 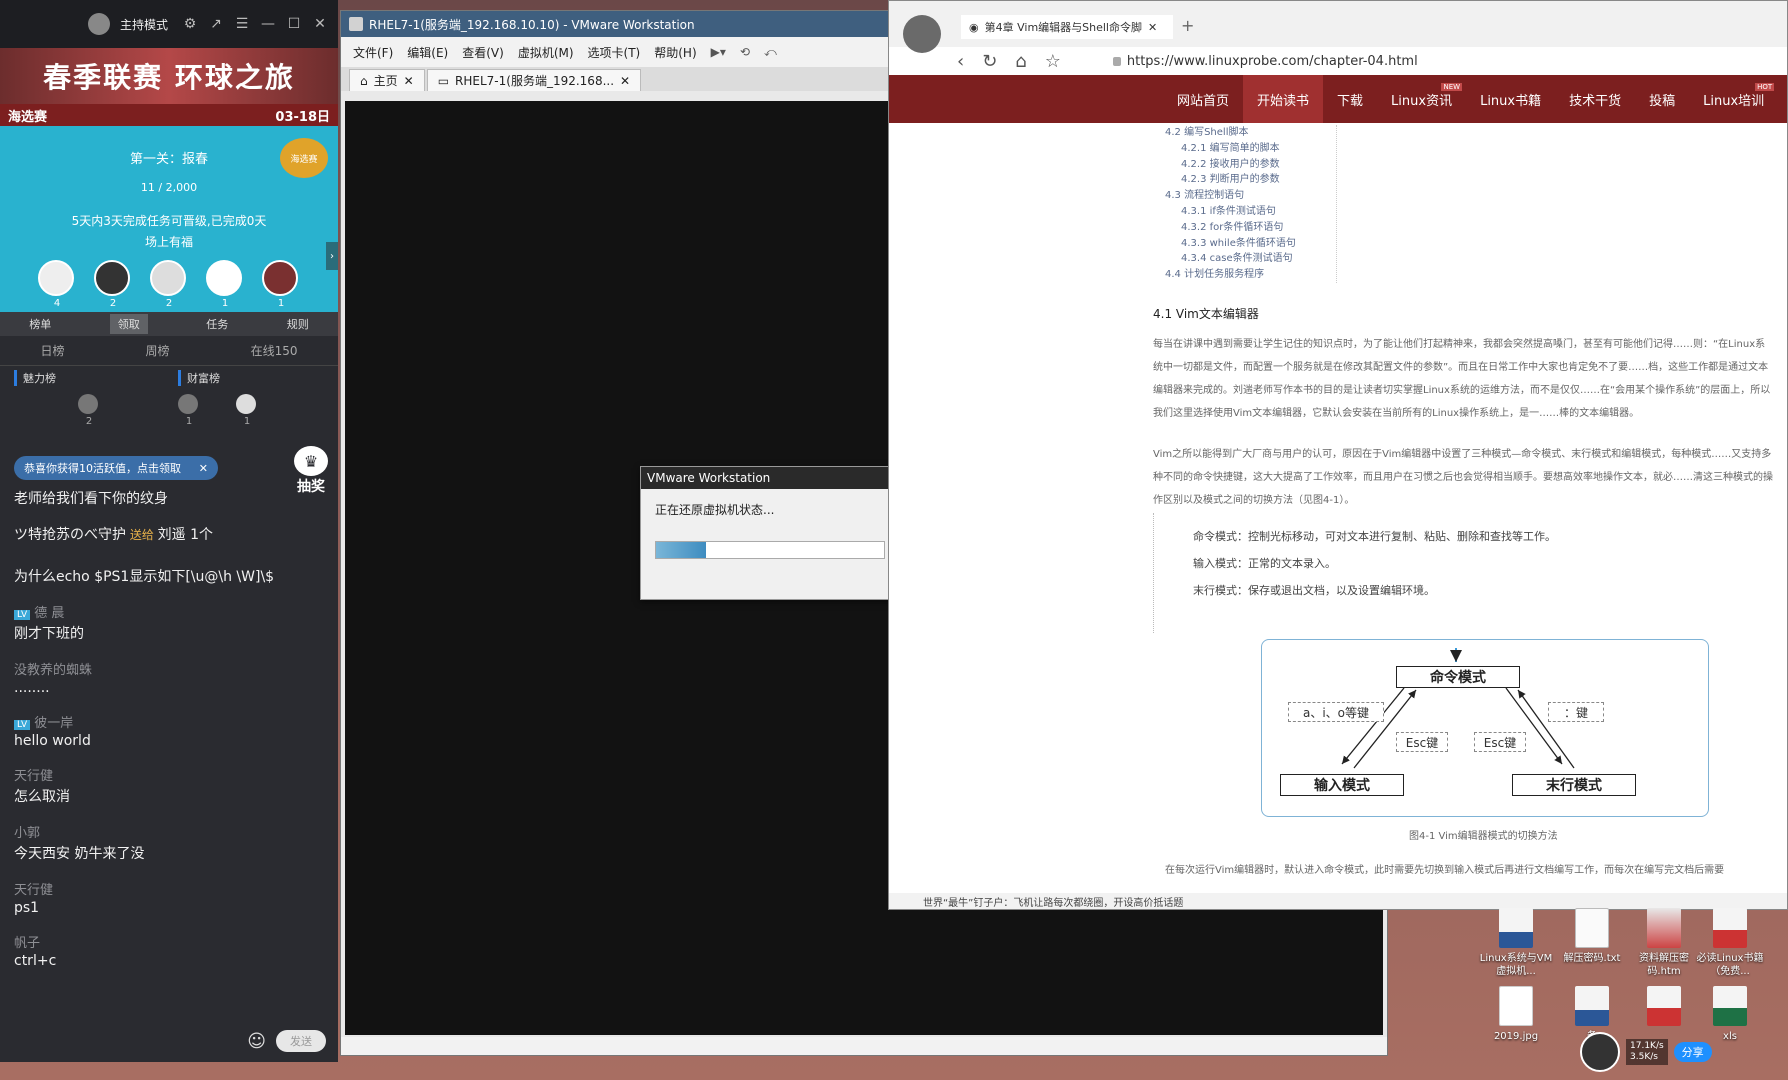 I want to click on desktop-icon: 解压密码.txt, so click(x=1592, y=936).